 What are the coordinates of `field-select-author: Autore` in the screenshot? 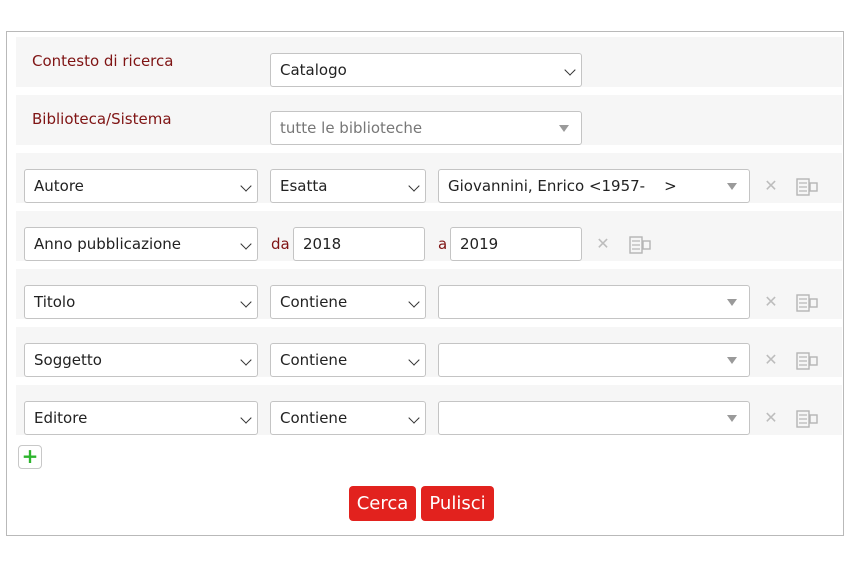 It's located at (141, 186).